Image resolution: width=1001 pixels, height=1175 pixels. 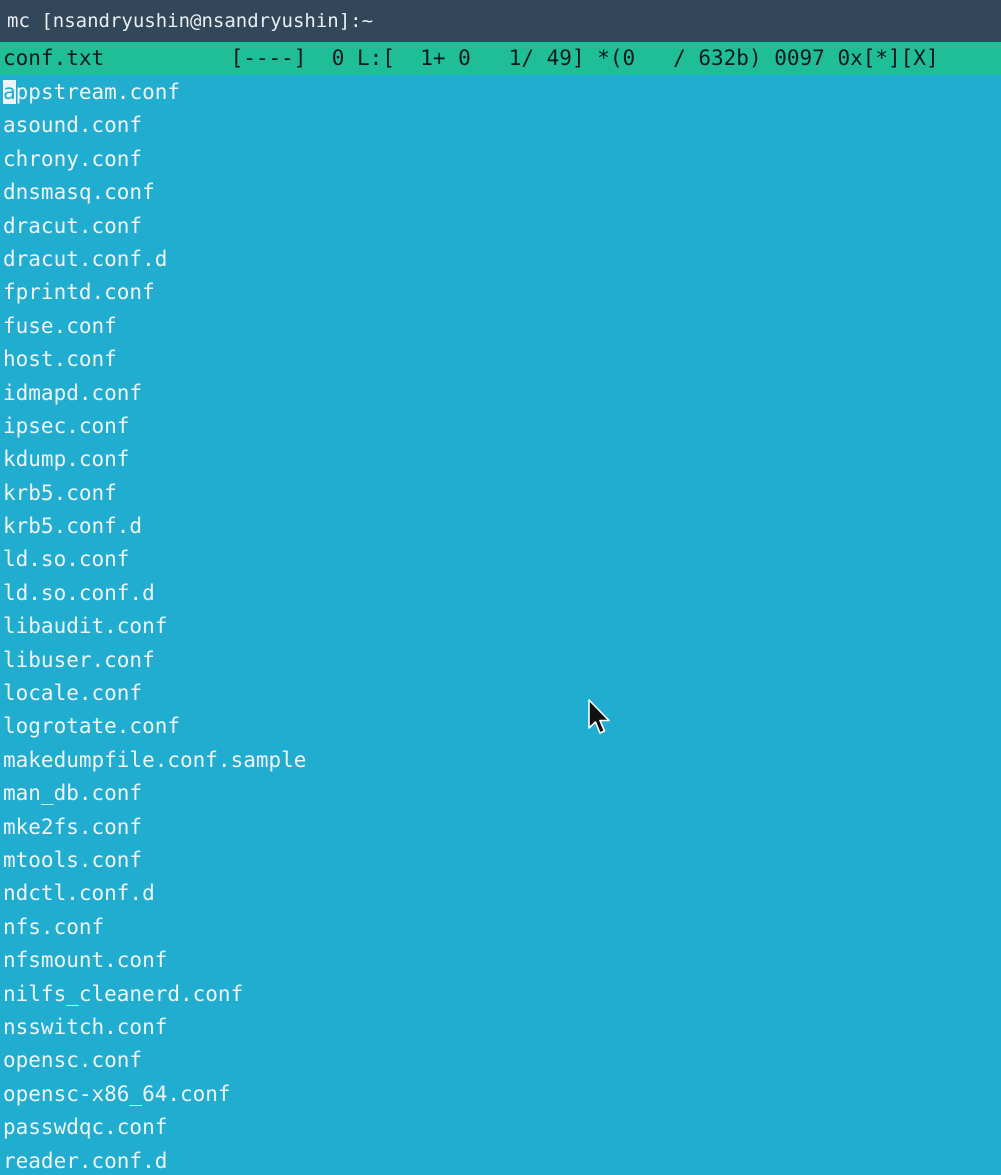 I want to click on editor-line: krb5.conf, so click(x=500, y=493).